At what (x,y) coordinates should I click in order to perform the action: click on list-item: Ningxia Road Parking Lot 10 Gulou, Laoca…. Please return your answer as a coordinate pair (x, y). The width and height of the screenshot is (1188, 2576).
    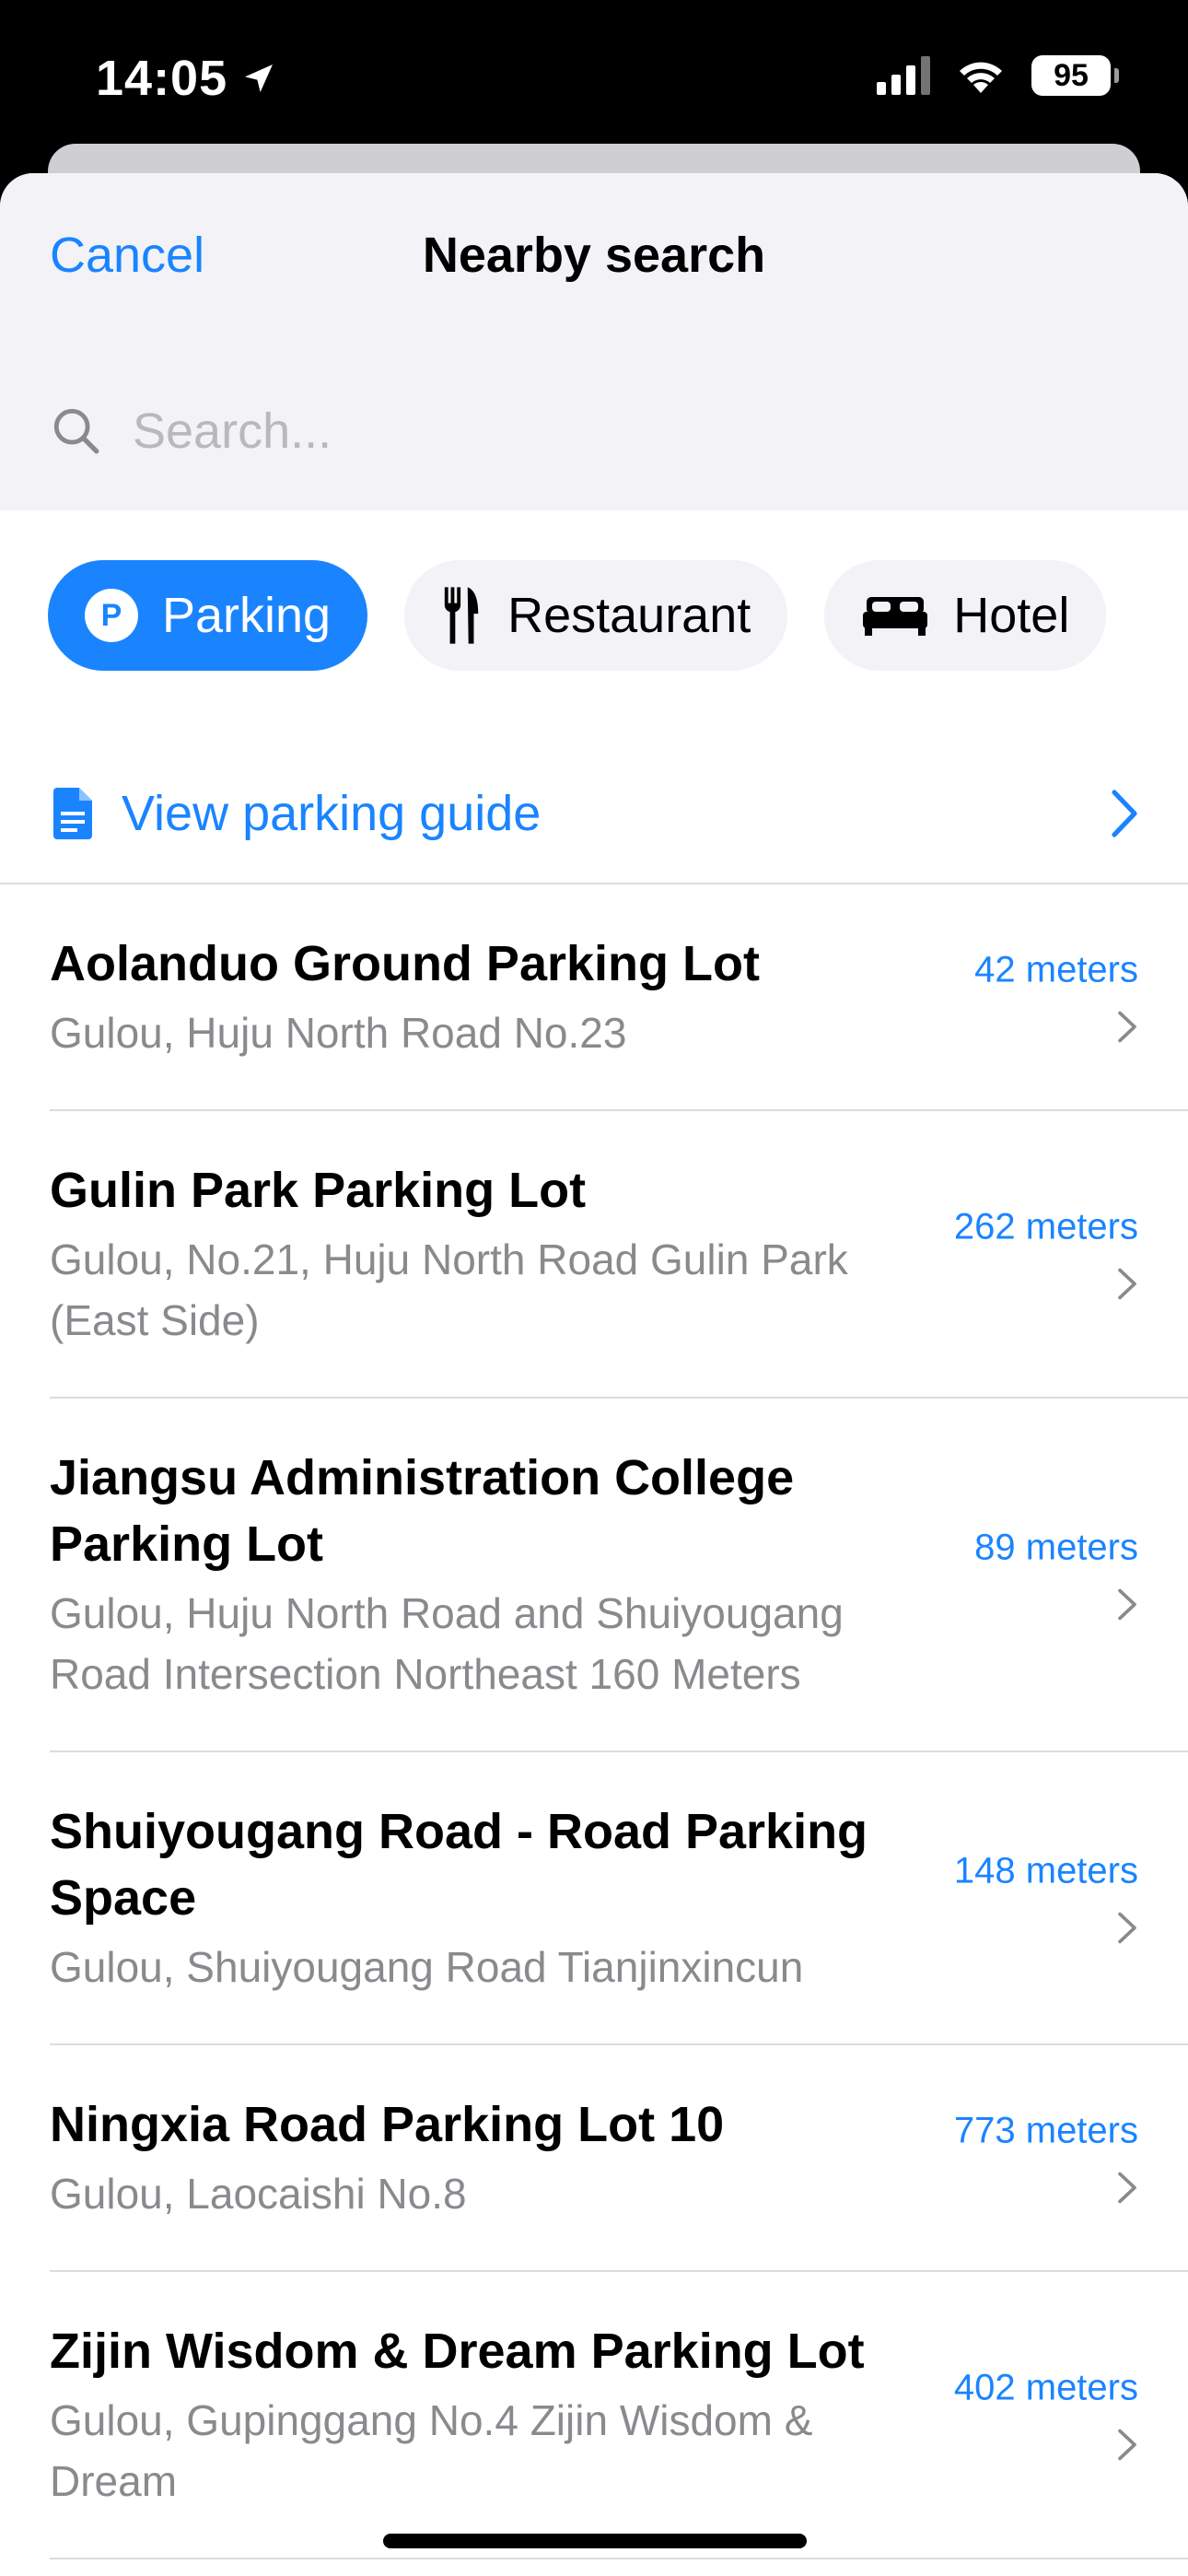
    Looking at the image, I should click on (619, 2158).